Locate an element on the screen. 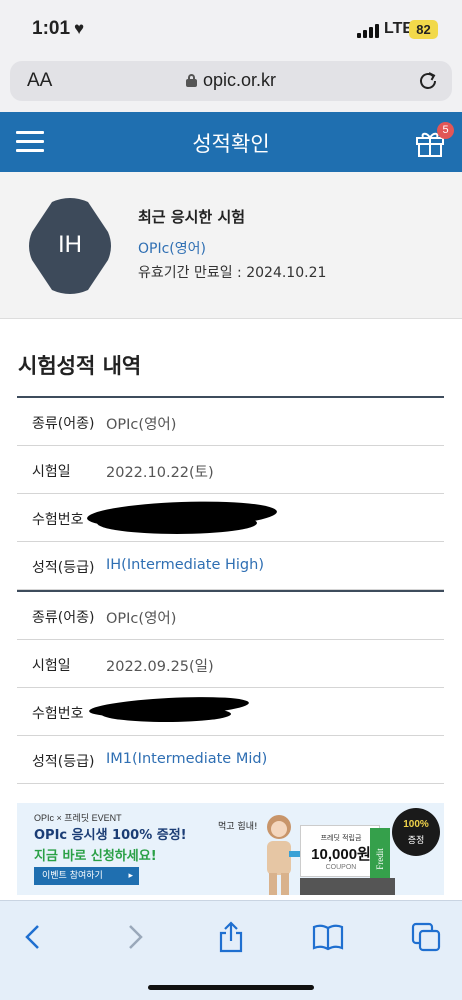 The height and width of the screenshot is (1000, 462). time-text: 1:01 is located at coordinates (51, 28).